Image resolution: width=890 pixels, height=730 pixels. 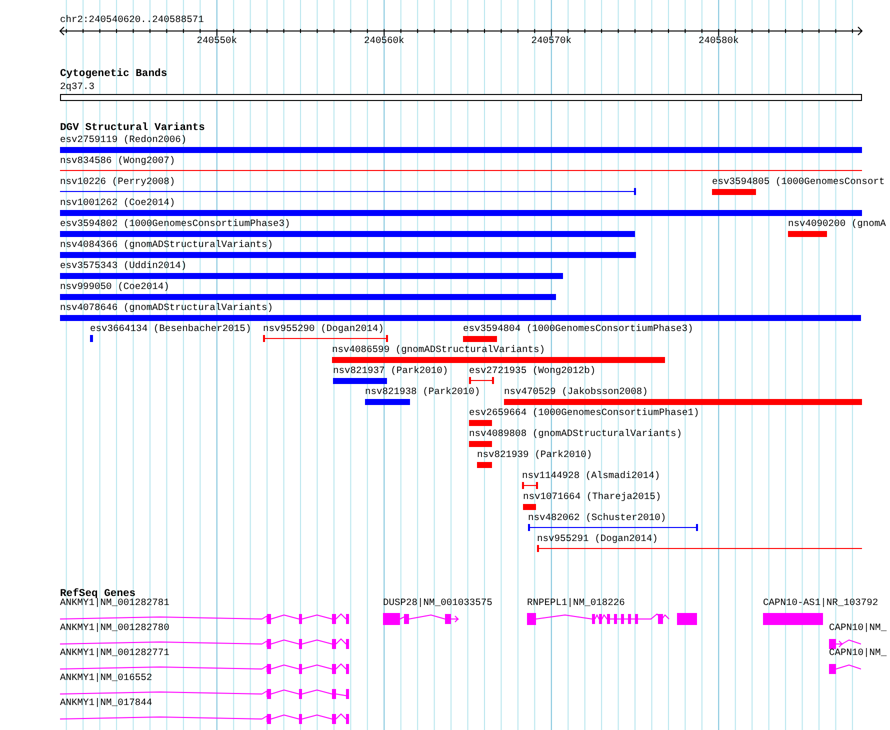 What do you see at coordinates (384, 41) in the screenshot?
I see `tick-label: 240560k` at bounding box center [384, 41].